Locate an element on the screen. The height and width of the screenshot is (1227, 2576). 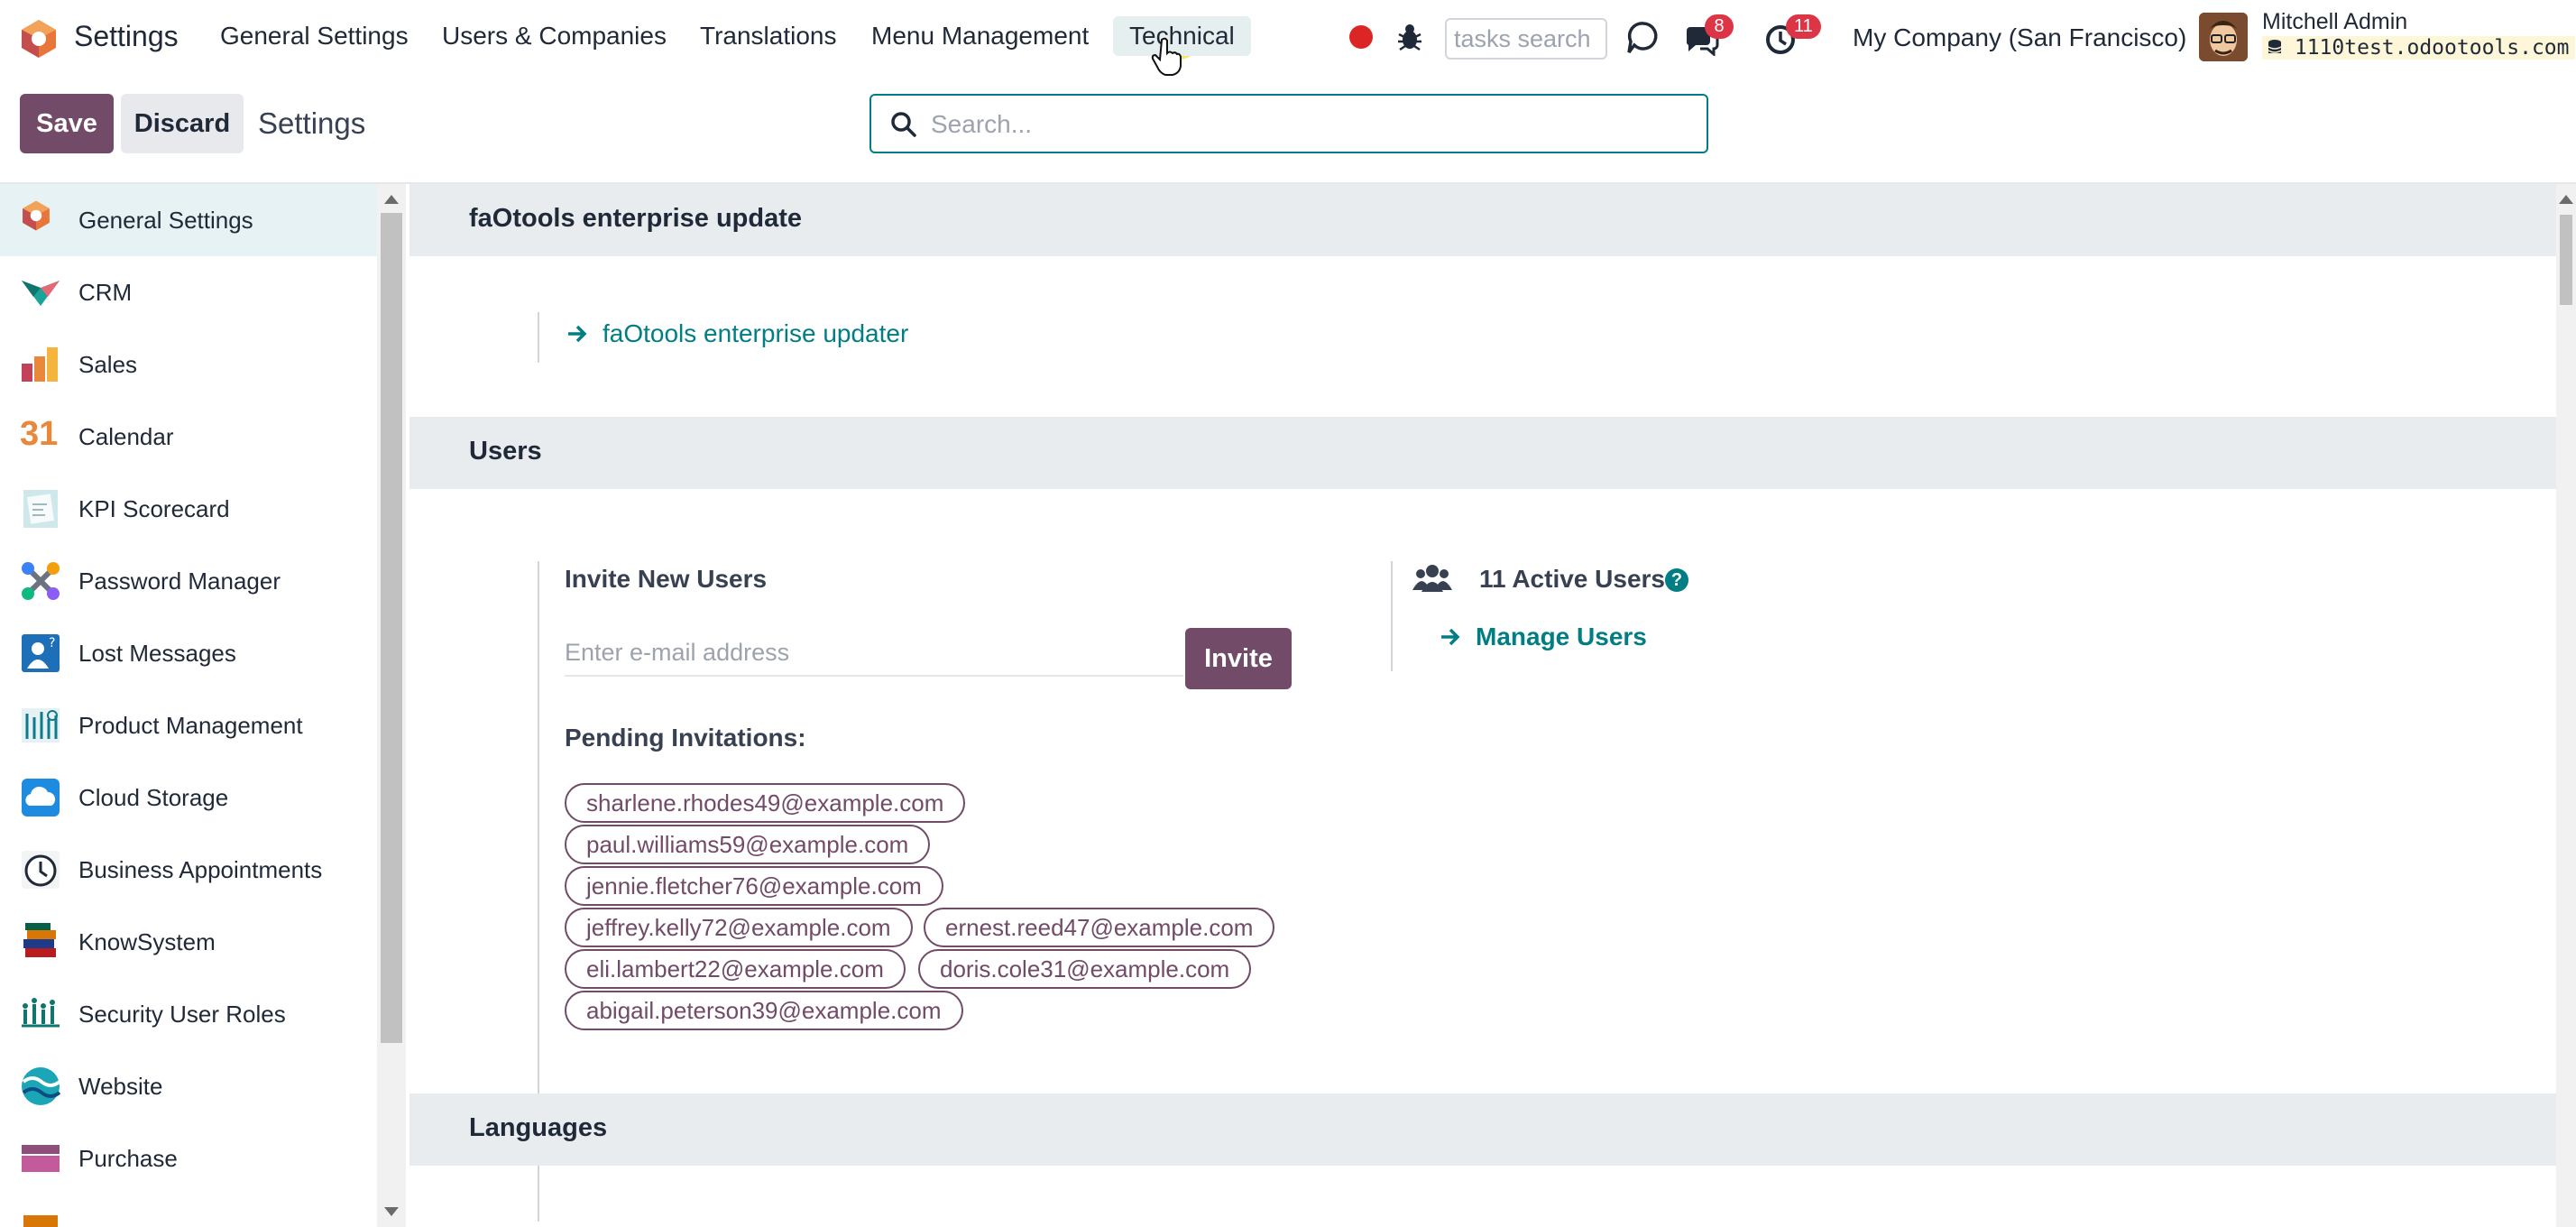
section-header-languages: Languages is located at coordinates (1483, 1129).